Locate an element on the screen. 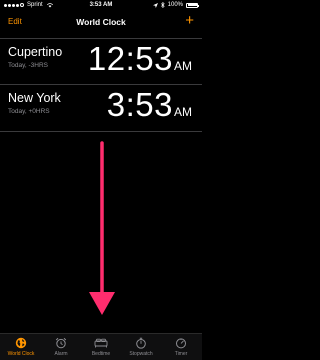  bed-icon is located at coordinates (101, 343).